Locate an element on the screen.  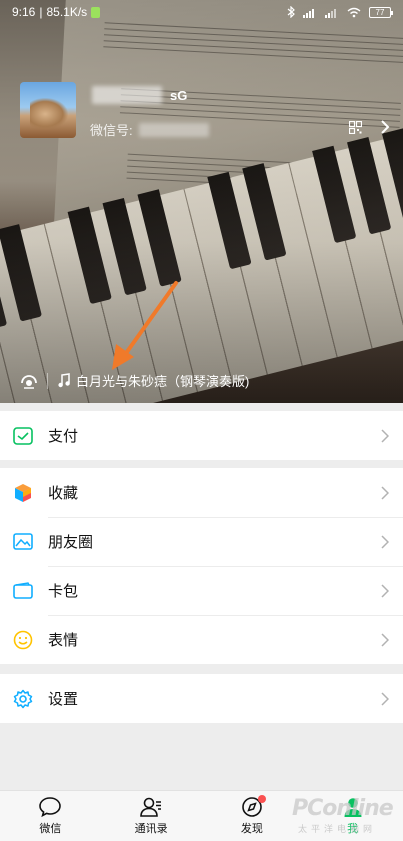
favorites-cube-icon is located at coordinates (23, 493).